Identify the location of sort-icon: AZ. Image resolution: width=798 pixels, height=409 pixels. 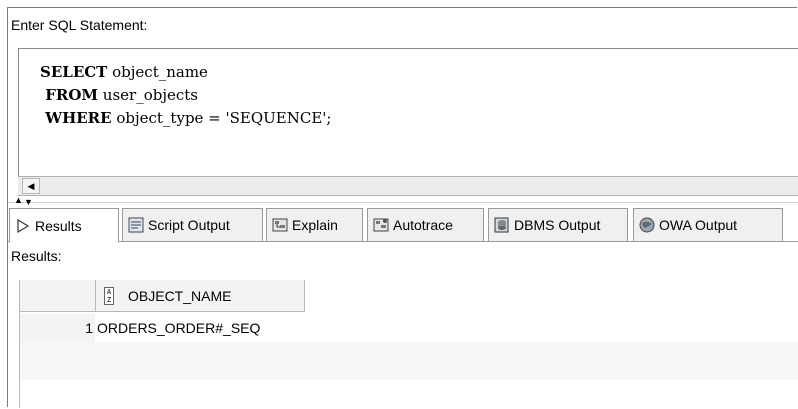
(109, 295).